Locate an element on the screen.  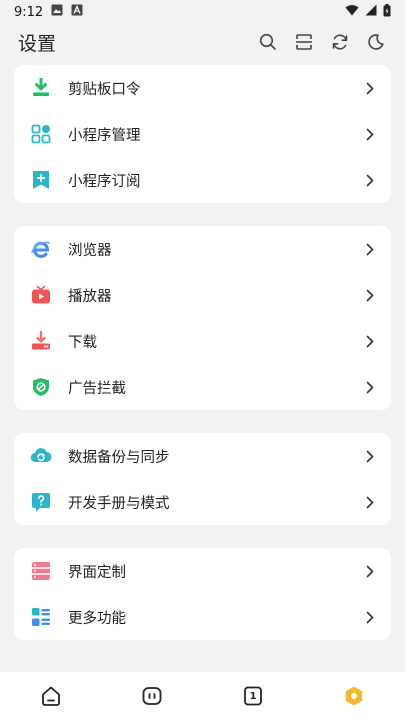
settings-item-ad-block: 广告拦截 is located at coordinates (202, 387).